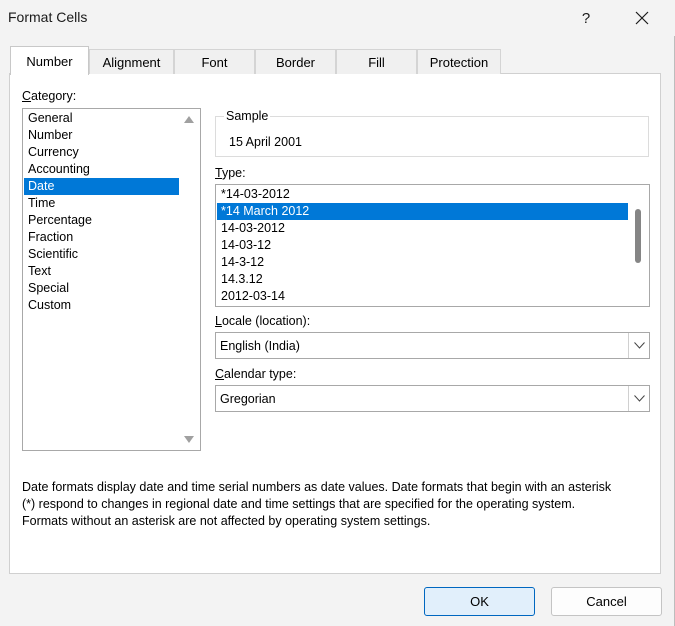  Describe the element at coordinates (230, 173) in the screenshot. I see `type-label: Type:` at that location.